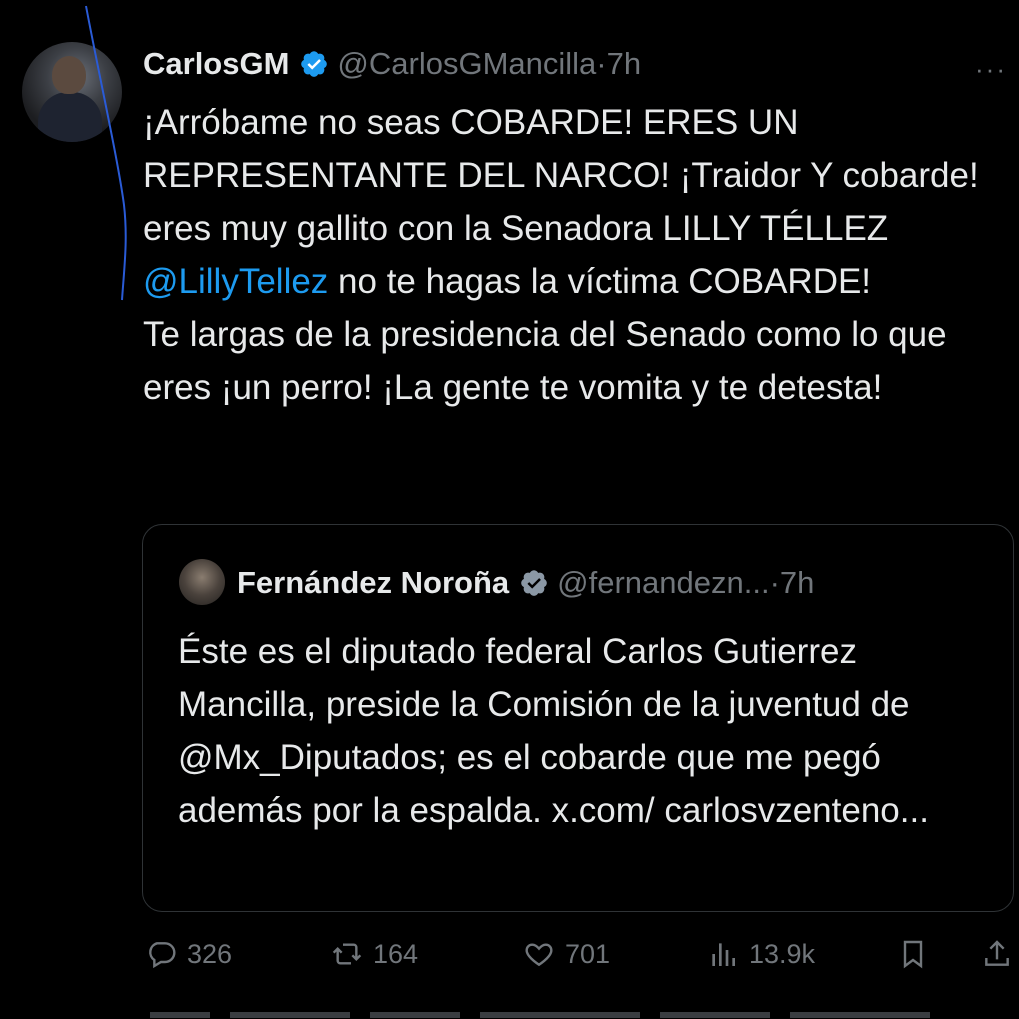  What do you see at coordinates (373, 583) in the screenshot?
I see `quoted-author-name: Fernández Noroña` at bounding box center [373, 583].